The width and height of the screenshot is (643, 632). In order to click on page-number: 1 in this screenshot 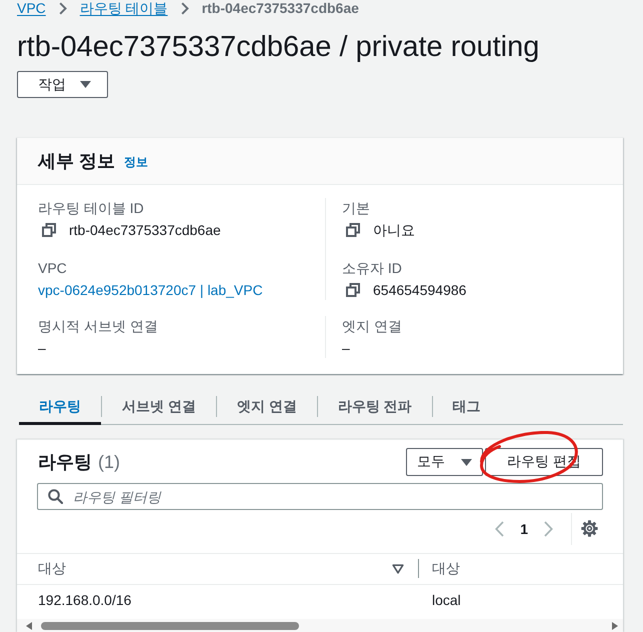, I will do `click(524, 528)`.